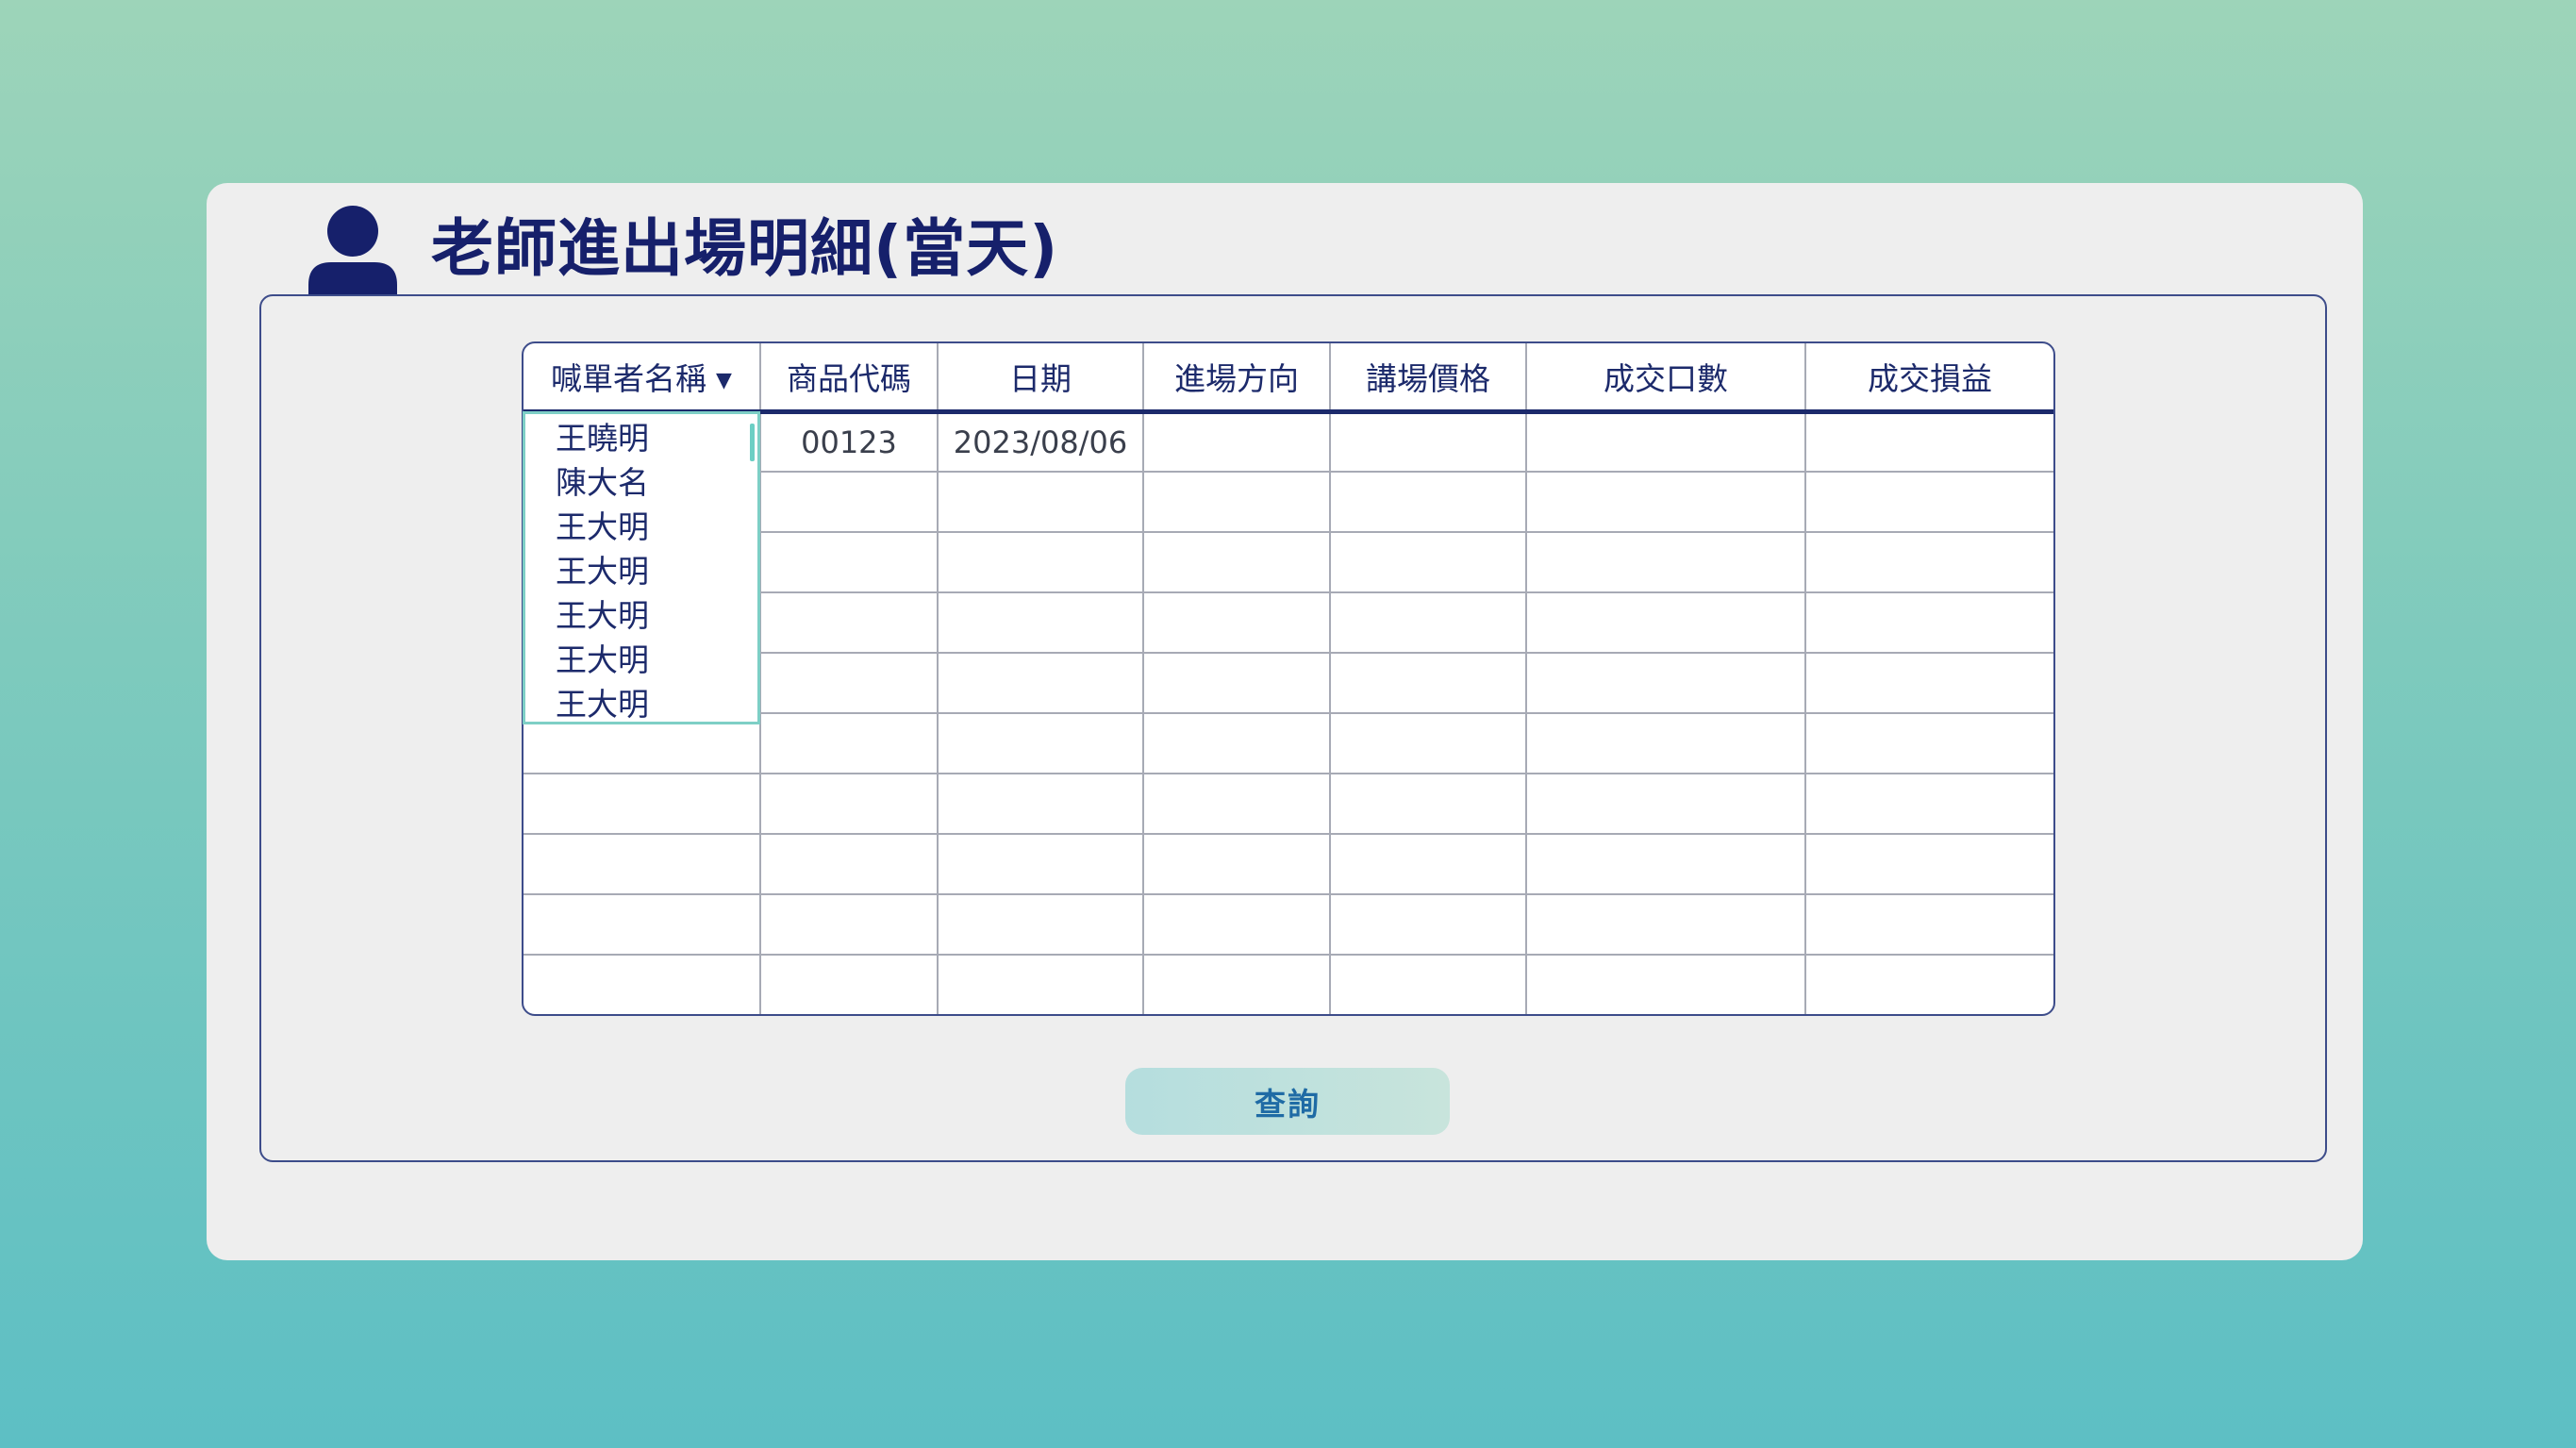  I want to click on caller-dropdown-list: 王曉明 陳大名 王大明 王大明 王大明 王大明 王大明, so click(641, 567).